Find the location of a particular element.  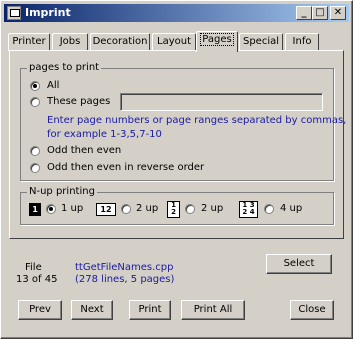

tab-printer: Printer is located at coordinates (29, 42).